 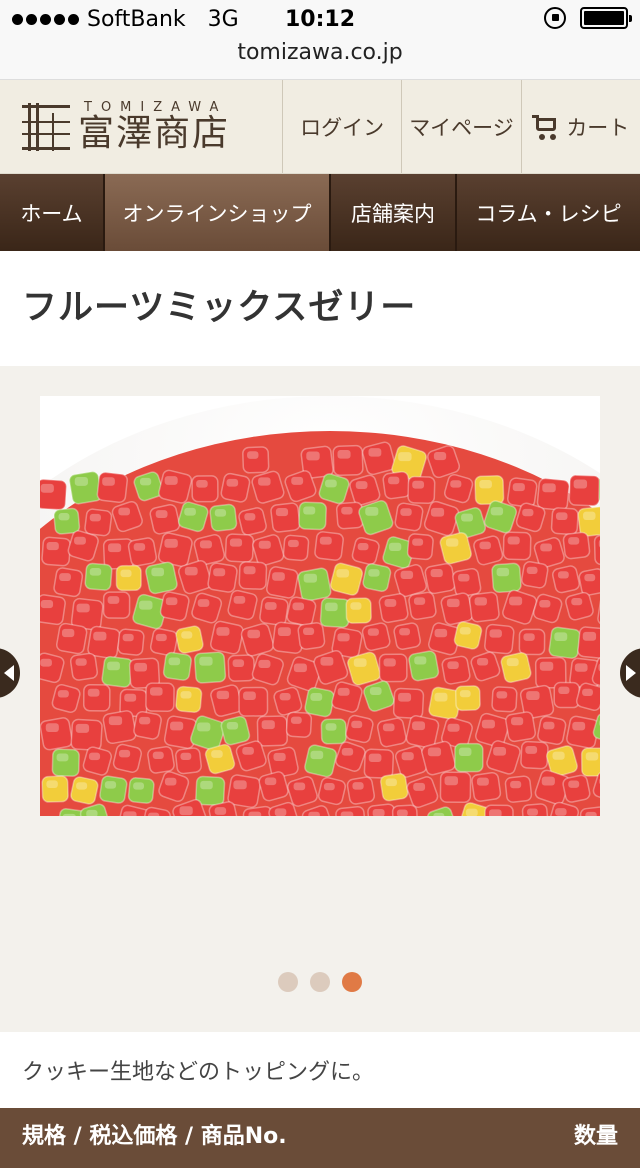 I want to click on gallery-prev-button, so click(x=10, y=673).